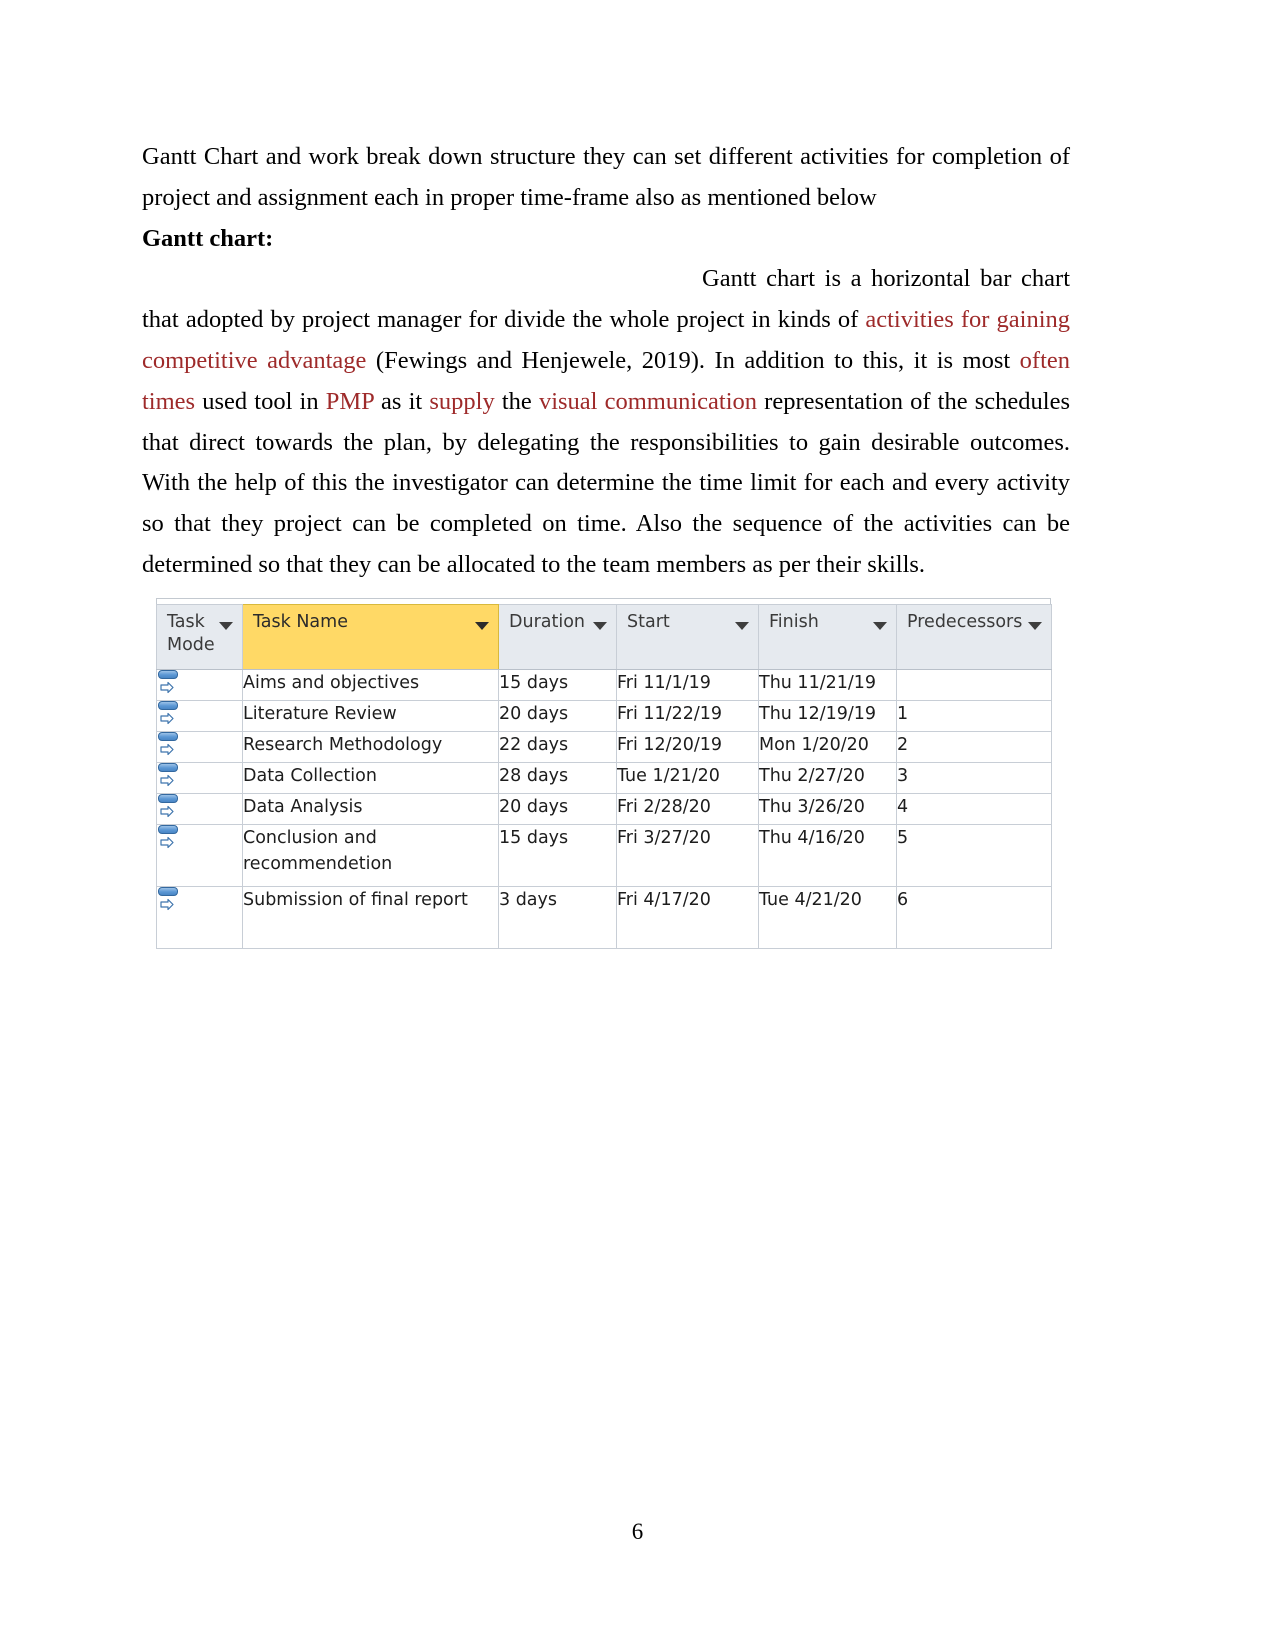  Describe the element at coordinates (827, 747) in the screenshot. I see `cell-finish: Mon 1/20/20` at that location.